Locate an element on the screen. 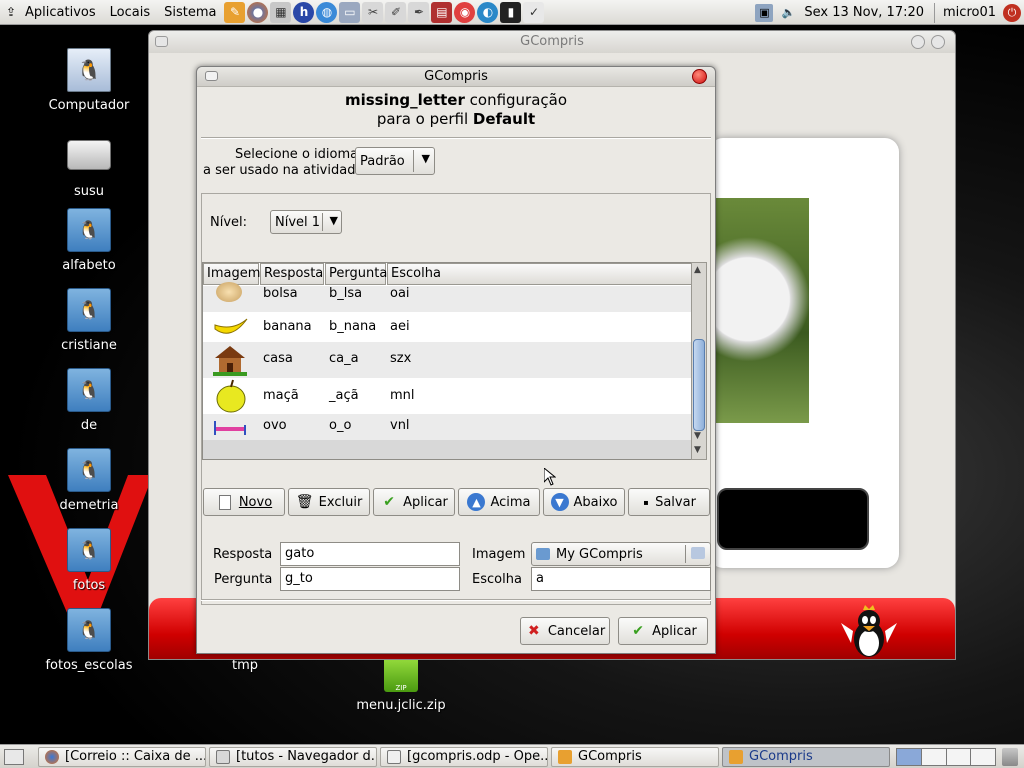  column-header-pergunta: Pergunta is located at coordinates (356, 274).